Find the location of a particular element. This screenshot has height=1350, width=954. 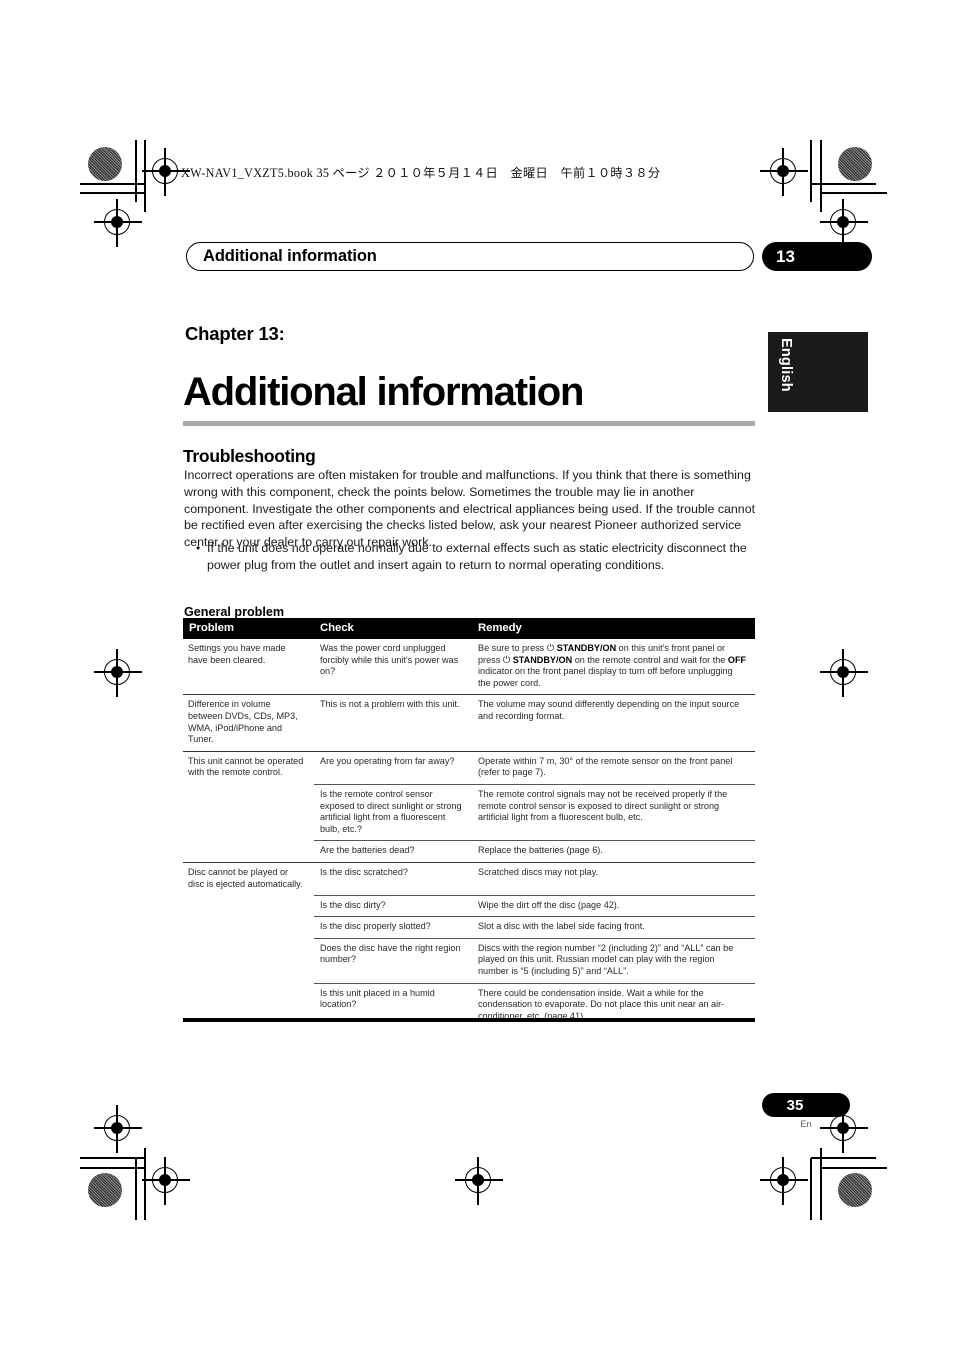

page-number-pill: 35 is located at coordinates (806, 1105).